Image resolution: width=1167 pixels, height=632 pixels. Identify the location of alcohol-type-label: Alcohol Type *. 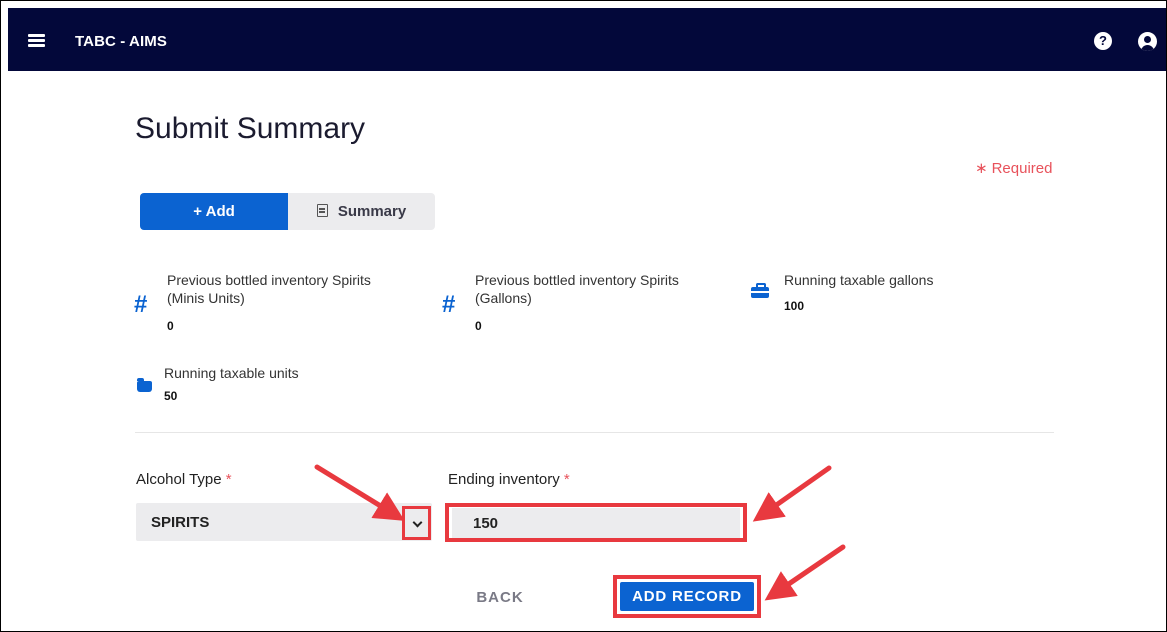
(184, 479).